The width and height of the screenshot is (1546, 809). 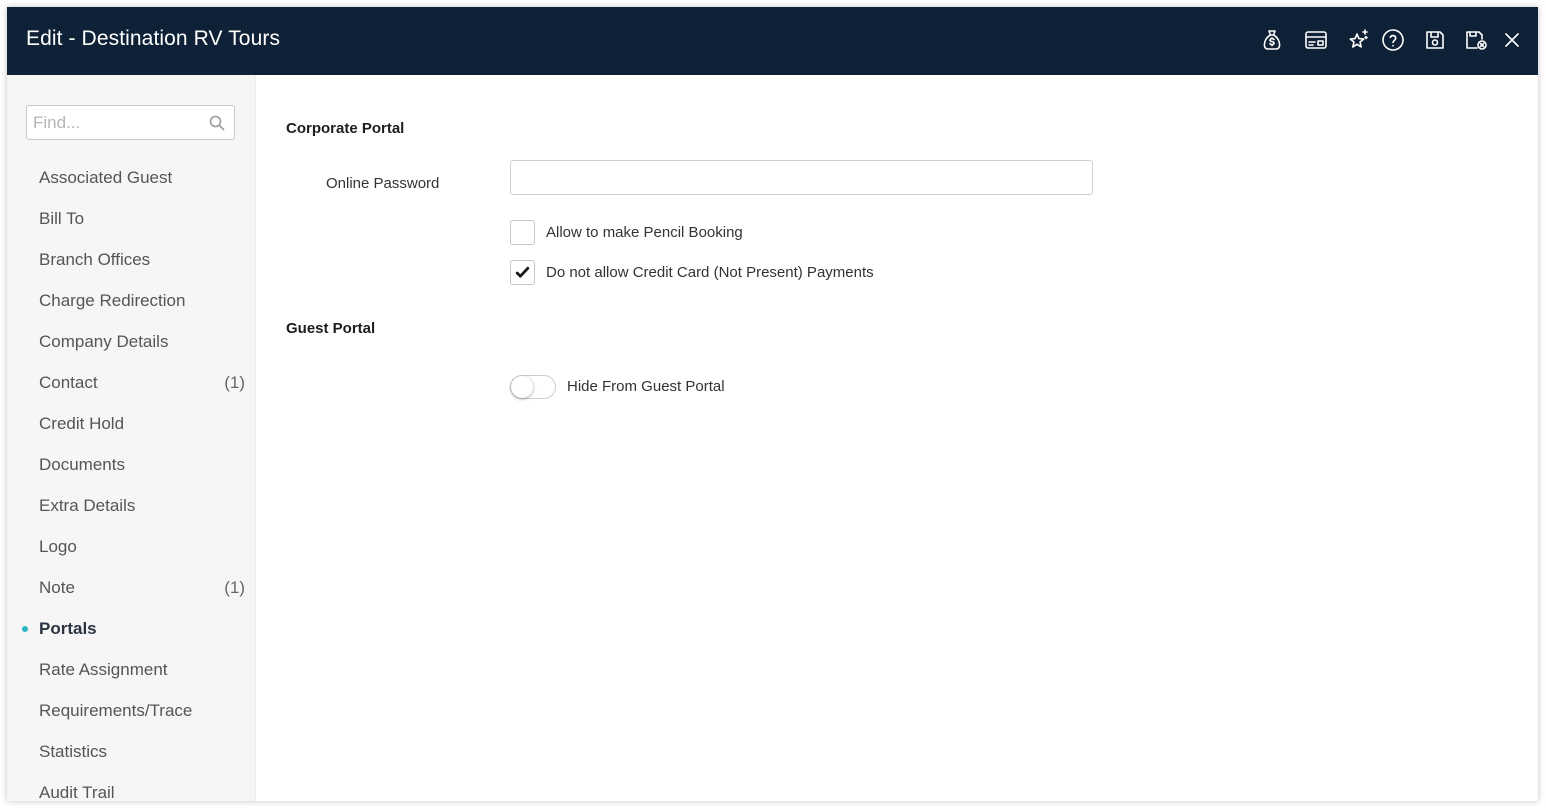 What do you see at coordinates (82, 423) in the screenshot?
I see `sidebar-item-label: Credit Hold` at bounding box center [82, 423].